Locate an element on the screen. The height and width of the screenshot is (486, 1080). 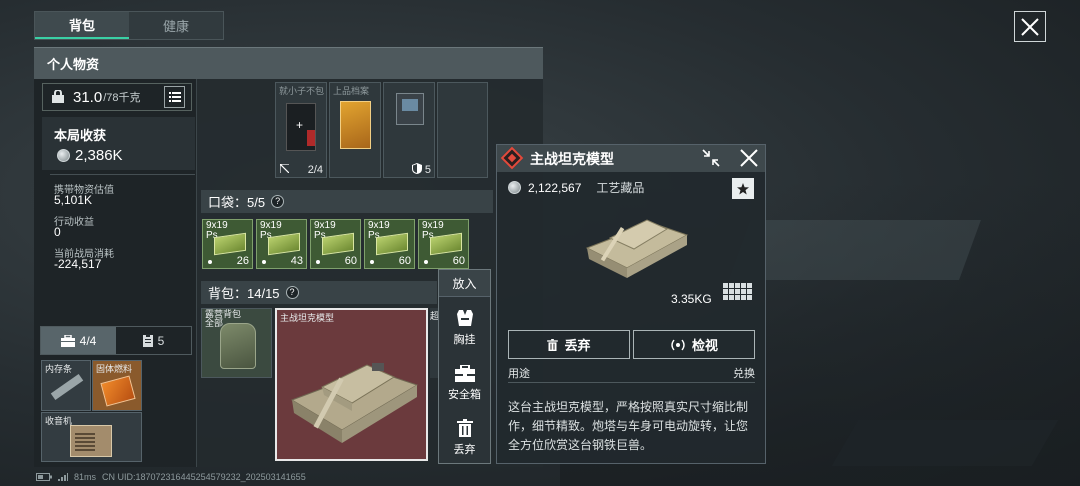
list-icon is located at coordinates (174, 97).